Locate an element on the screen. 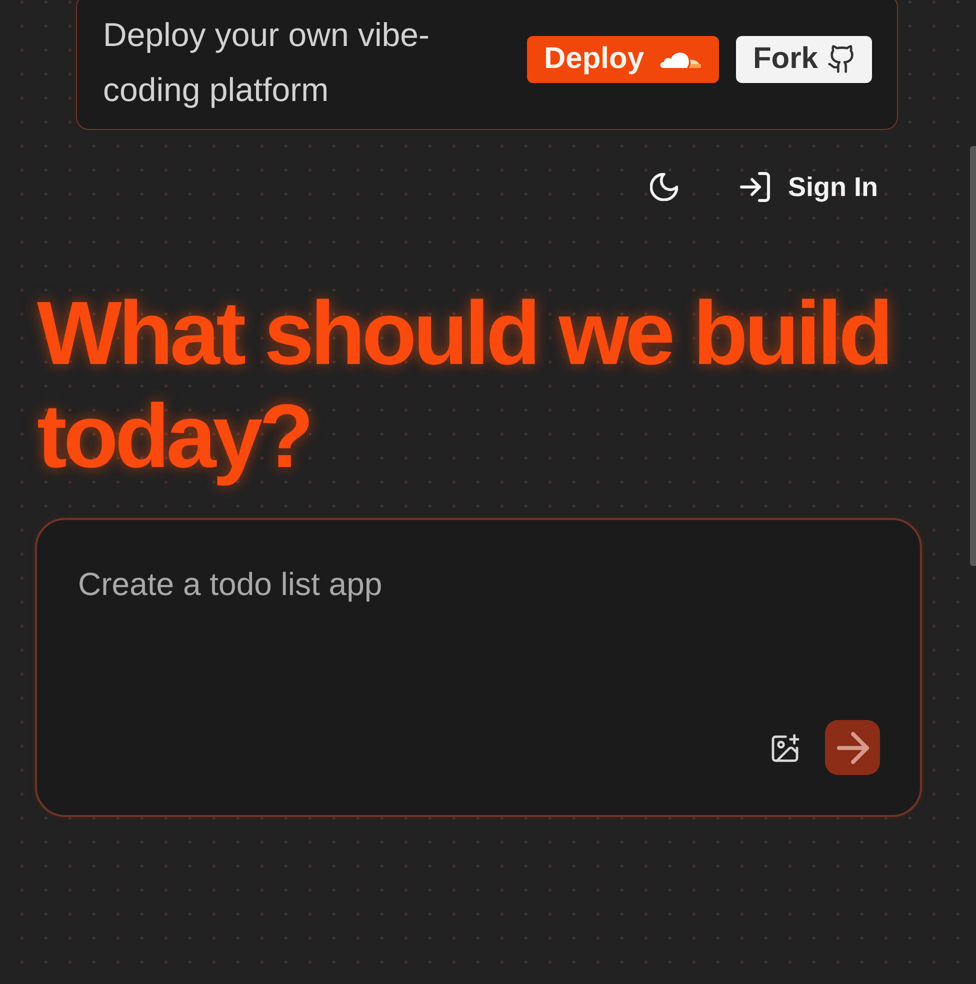 Image resolution: width=976 pixels, height=984 pixels. moon-icon is located at coordinates (664, 187).